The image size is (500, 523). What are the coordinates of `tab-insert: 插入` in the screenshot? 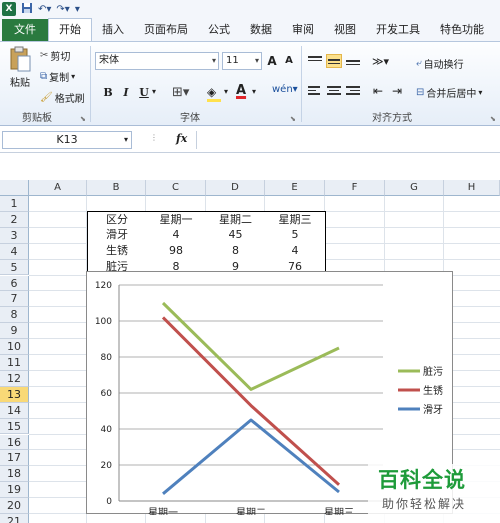 It's located at (113, 30).